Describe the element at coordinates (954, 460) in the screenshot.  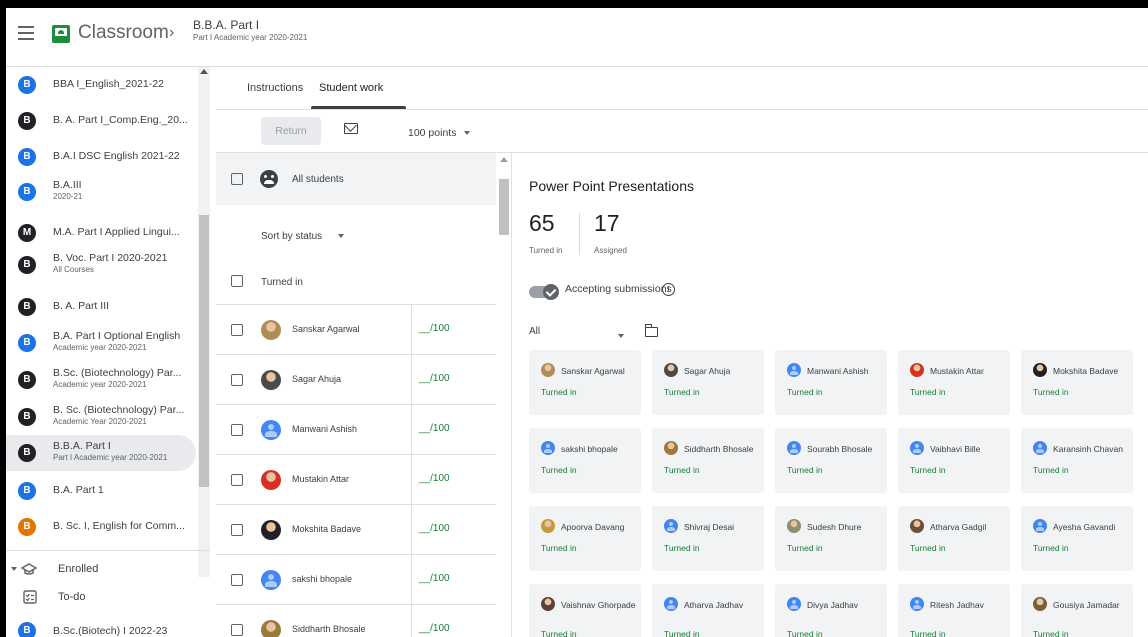
I see `student-submission-card: Vaibhavi Bille Turned in` at that location.